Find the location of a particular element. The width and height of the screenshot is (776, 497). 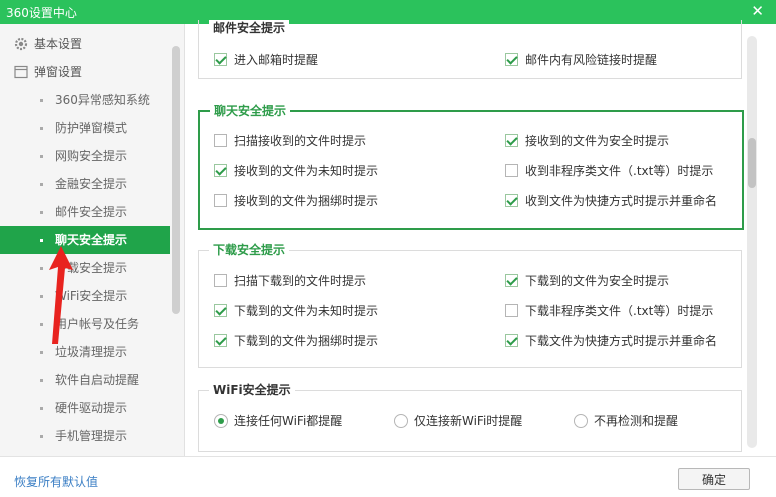

sidebar-item-driver: 硬件驱动提示 is located at coordinates (85, 408).